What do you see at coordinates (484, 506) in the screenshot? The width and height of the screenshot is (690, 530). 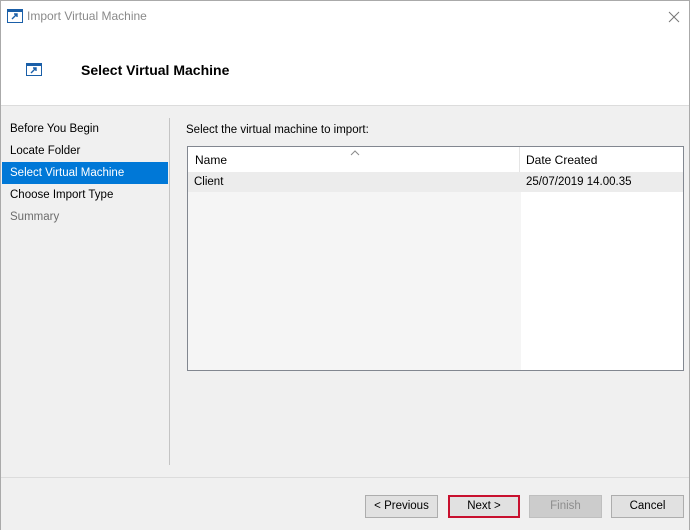 I see `next-button: Next >` at bounding box center [484, 506].